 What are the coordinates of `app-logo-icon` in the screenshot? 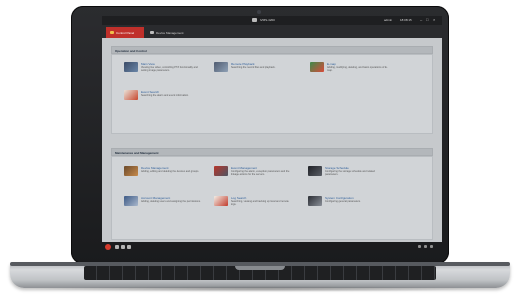 It's located at (254, 20).